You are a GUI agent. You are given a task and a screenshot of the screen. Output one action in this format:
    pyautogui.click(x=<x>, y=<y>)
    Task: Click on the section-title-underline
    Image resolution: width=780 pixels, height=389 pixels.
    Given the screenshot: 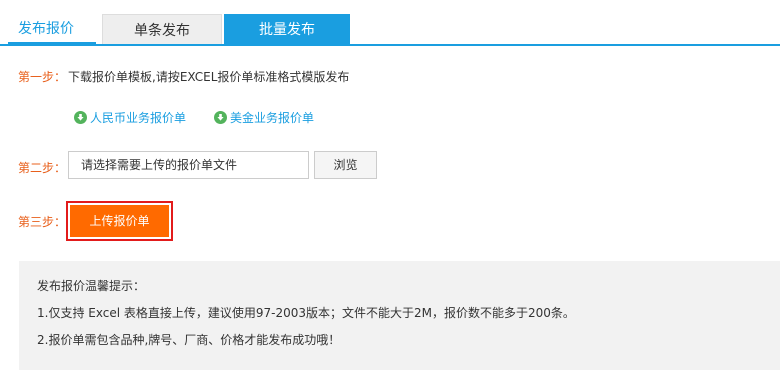 What is the action you would take?
    pyautogui.click(x=52, y=43)
    